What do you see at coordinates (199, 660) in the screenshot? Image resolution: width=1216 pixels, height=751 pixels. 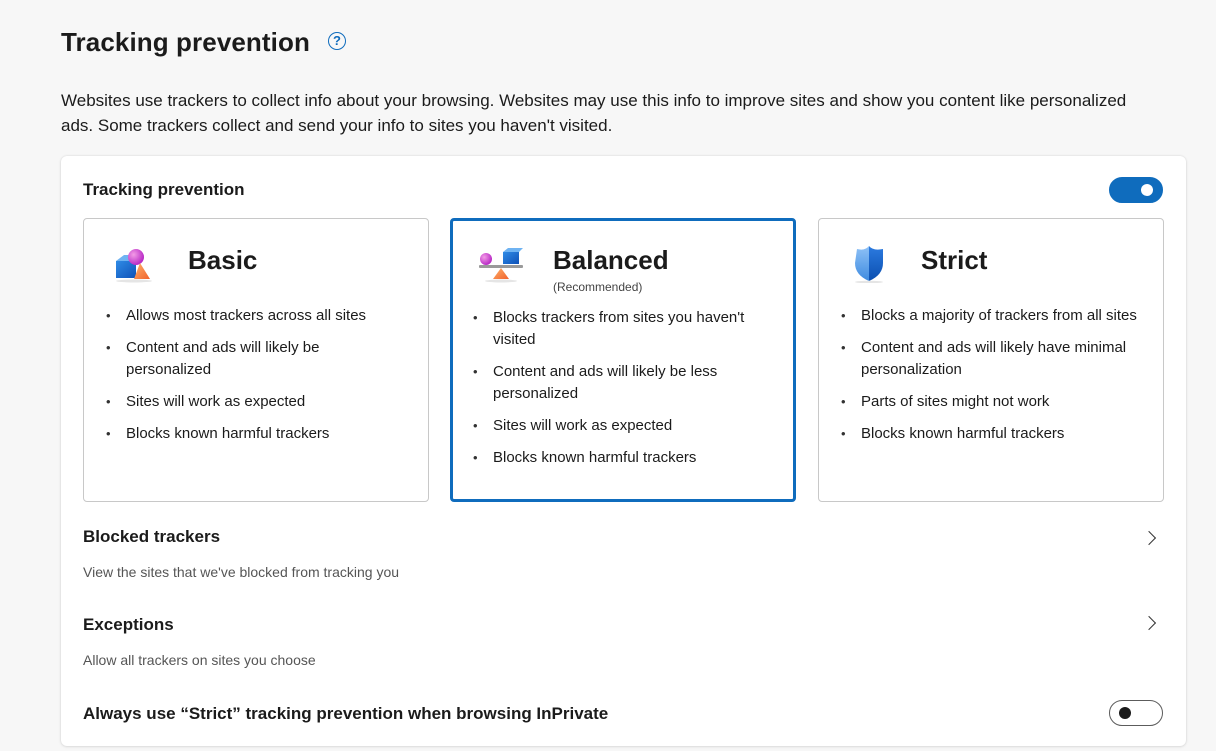 I see `exceptions-description: Allow all trackers on sites you choose` at bounding box center [199, 660].